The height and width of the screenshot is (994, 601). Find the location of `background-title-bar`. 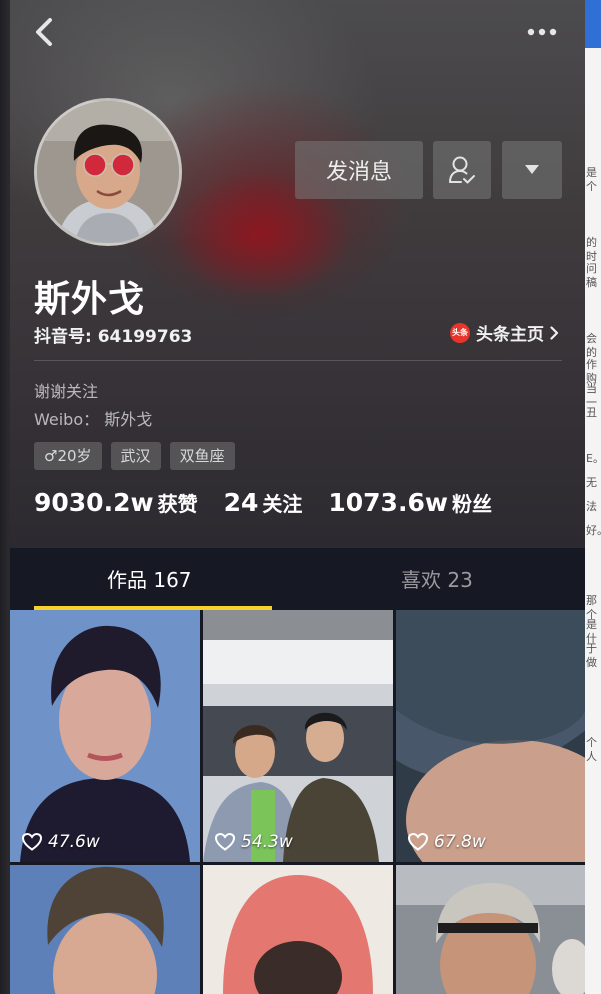

background-title-bar is located at coordinates (593, 24).